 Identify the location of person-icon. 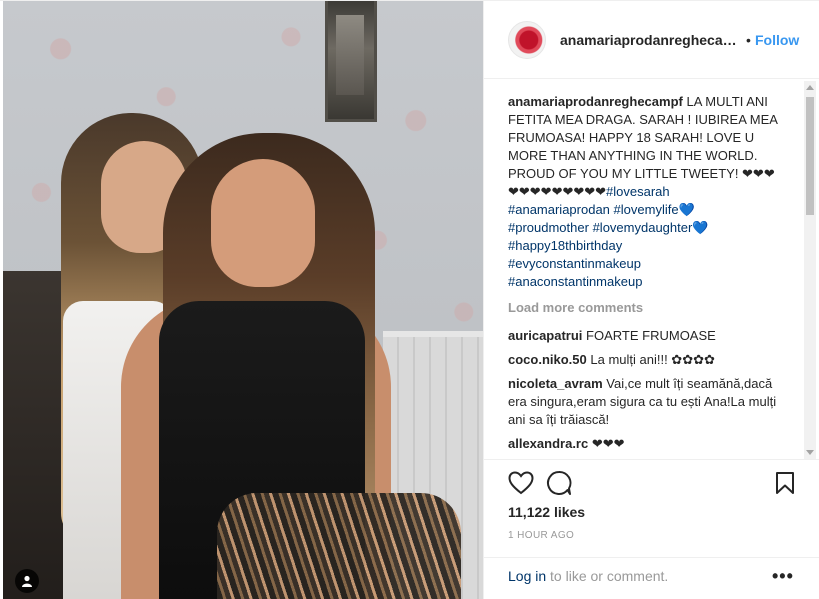
(27, 581).